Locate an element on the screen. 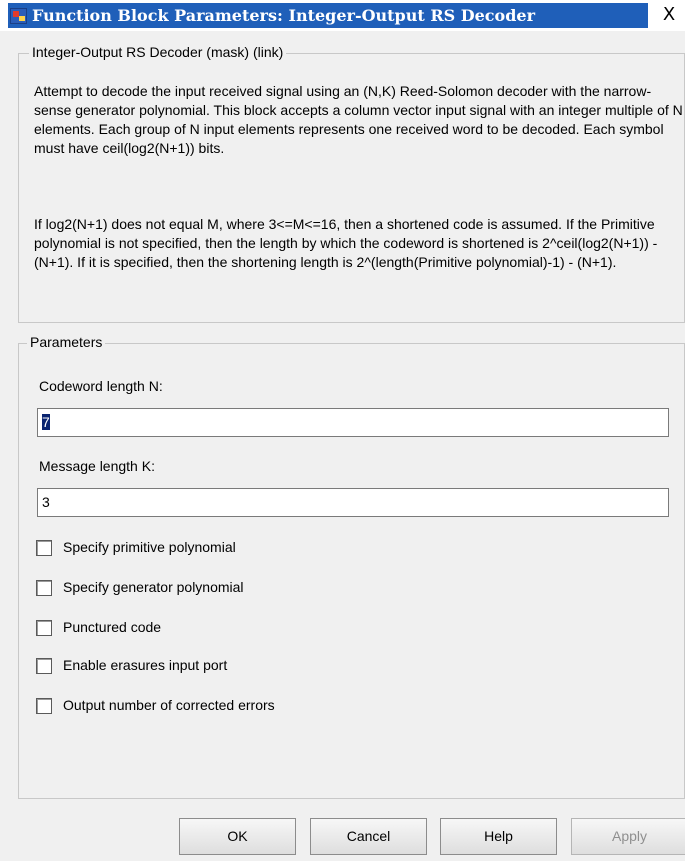 Image resolution: width=685 pixels, height=861 pixels. specify-generator-polynomial-checkbox is located at coordinates (44, 588).